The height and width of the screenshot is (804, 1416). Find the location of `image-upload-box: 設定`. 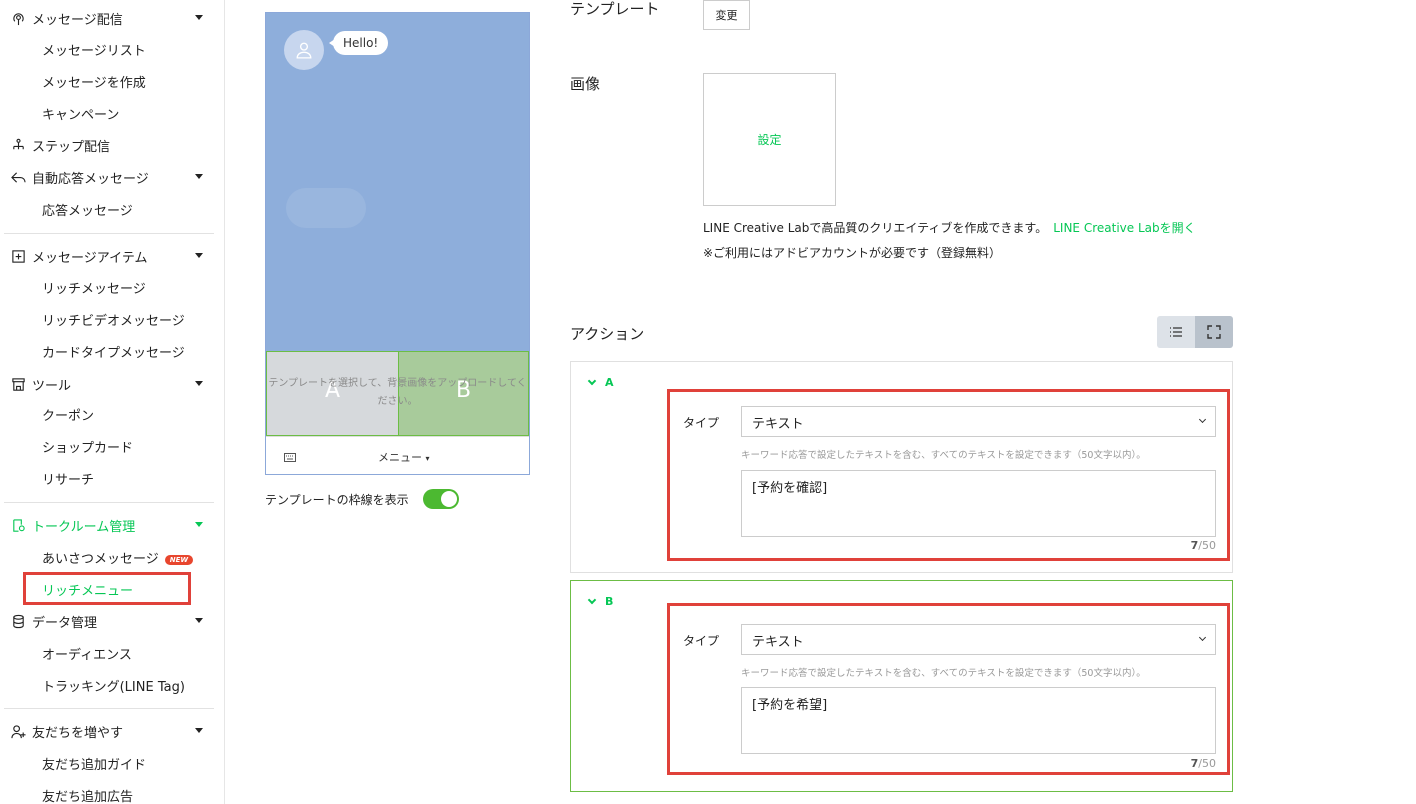

image-upload-box: 設定 is located at coordinates (769, 139).